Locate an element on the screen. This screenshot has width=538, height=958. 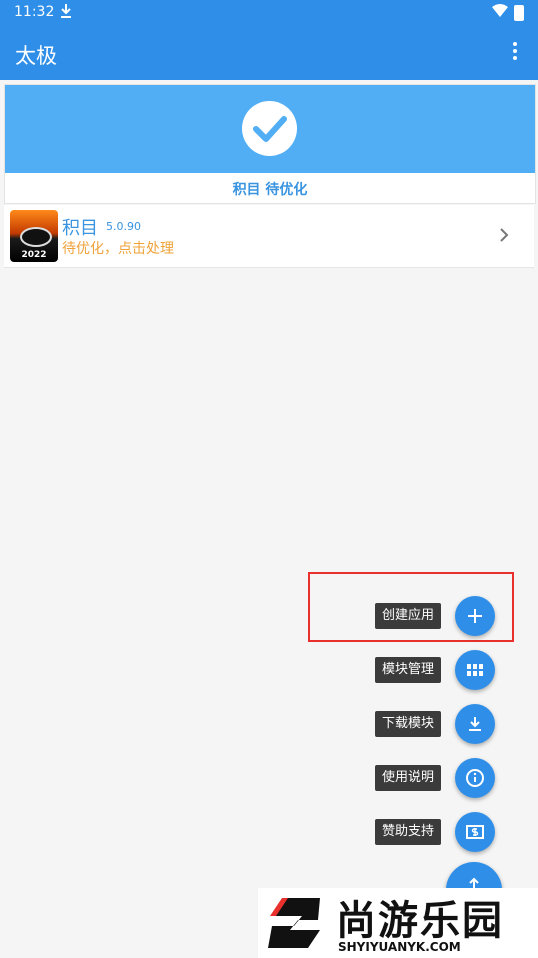
plus-icon is located at coordinates (475, 616).